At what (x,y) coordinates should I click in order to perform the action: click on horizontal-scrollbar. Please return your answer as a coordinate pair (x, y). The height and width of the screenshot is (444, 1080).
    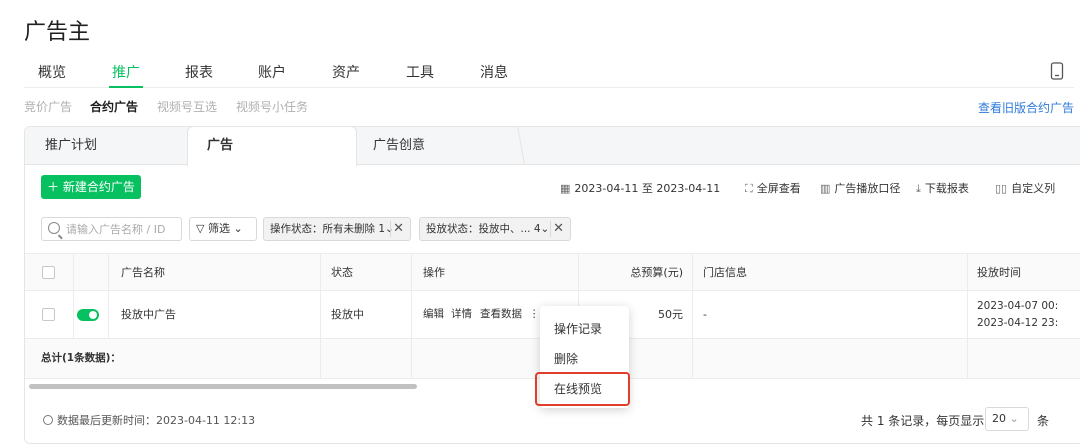
    Looking at the image, I should click on (223, 386).